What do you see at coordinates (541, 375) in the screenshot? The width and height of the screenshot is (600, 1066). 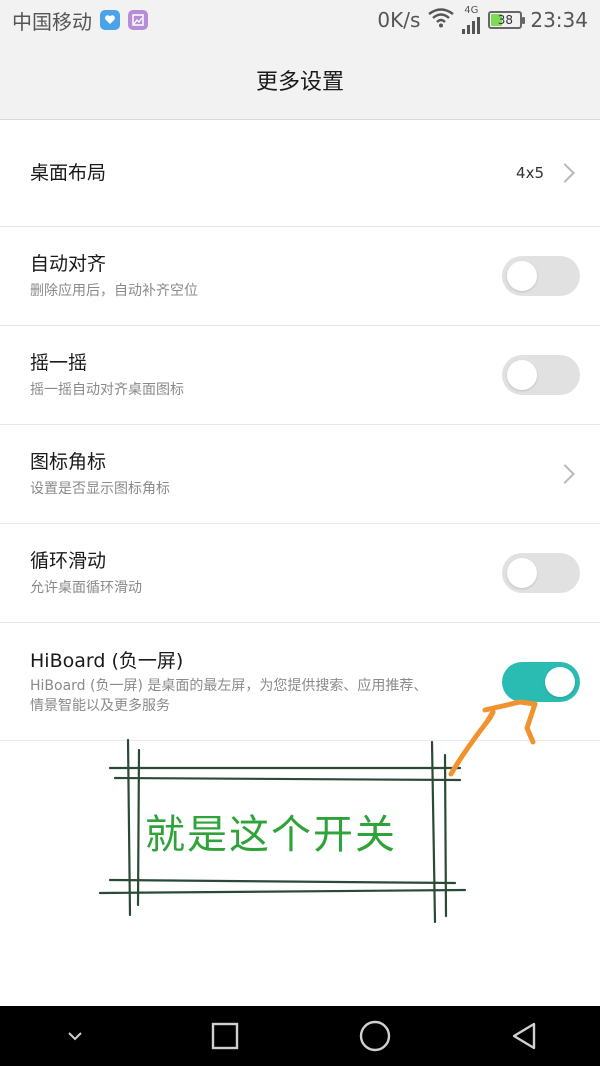 I see `shake-toggle` at bounding box center [541, 375].